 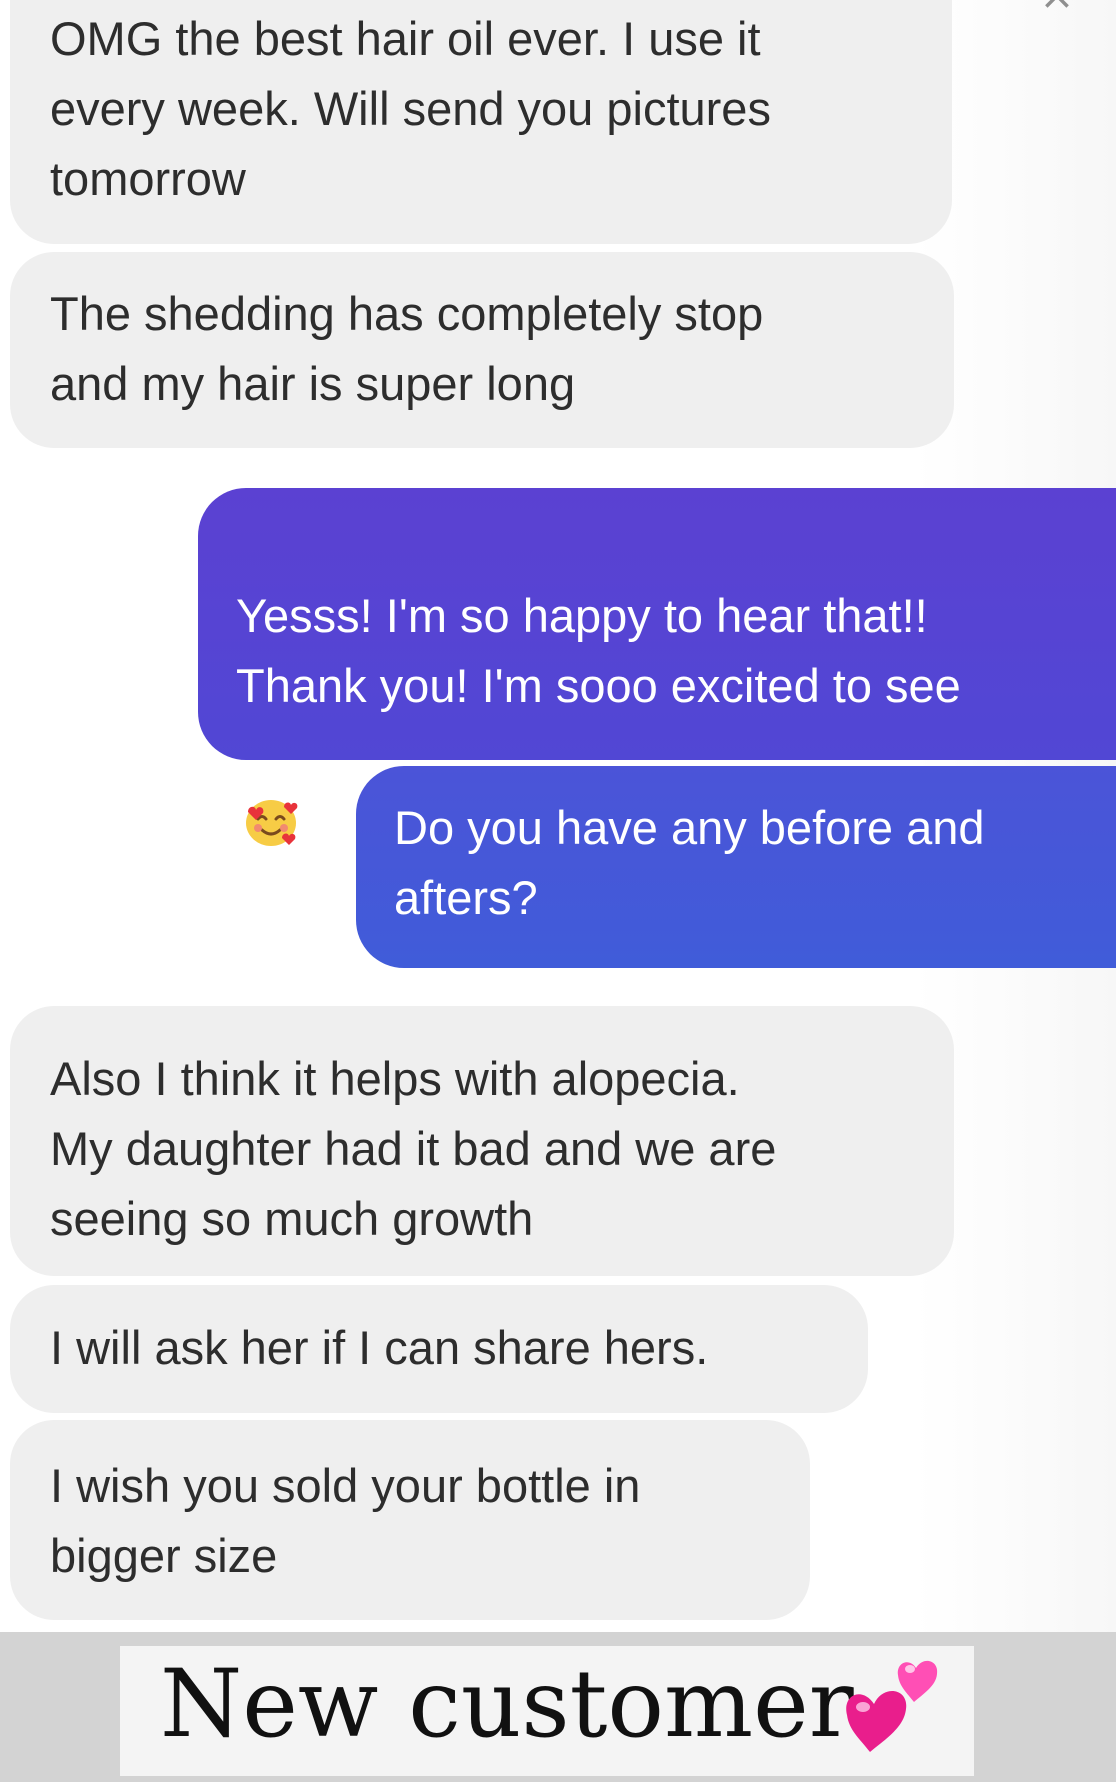 What do you see at coordinates (271, 822) in the screenshot?
I see `smiling-face-with-hearts-icon` at bounding box center [271, 822].